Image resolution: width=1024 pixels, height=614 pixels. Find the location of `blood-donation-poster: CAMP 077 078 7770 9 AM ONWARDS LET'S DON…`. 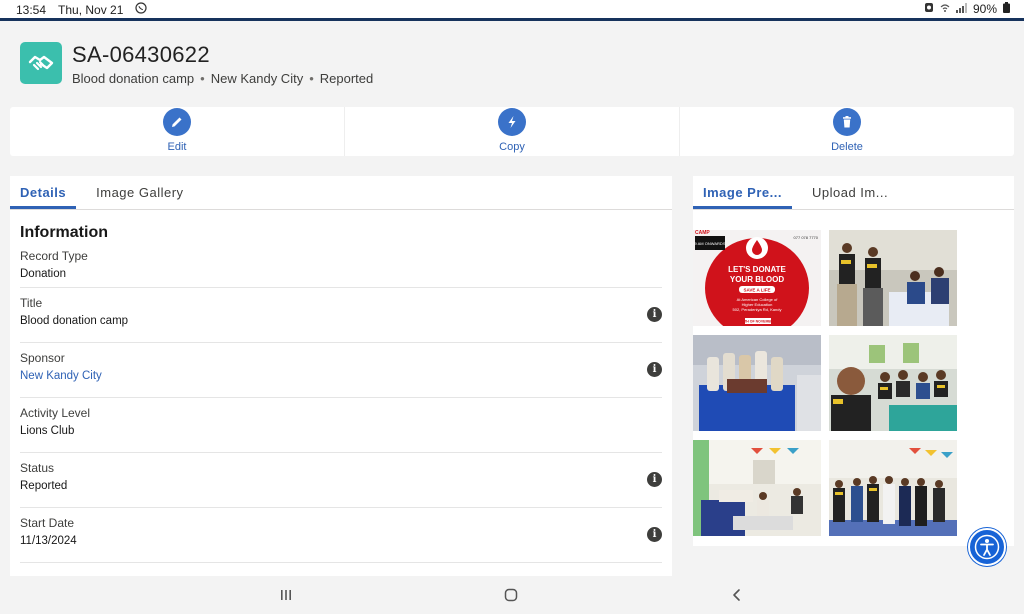

blood-donation-poster: CAMP 077 078 7770 9 AM ONWARDS LET'S DON… is located at coordinates (757, 278).